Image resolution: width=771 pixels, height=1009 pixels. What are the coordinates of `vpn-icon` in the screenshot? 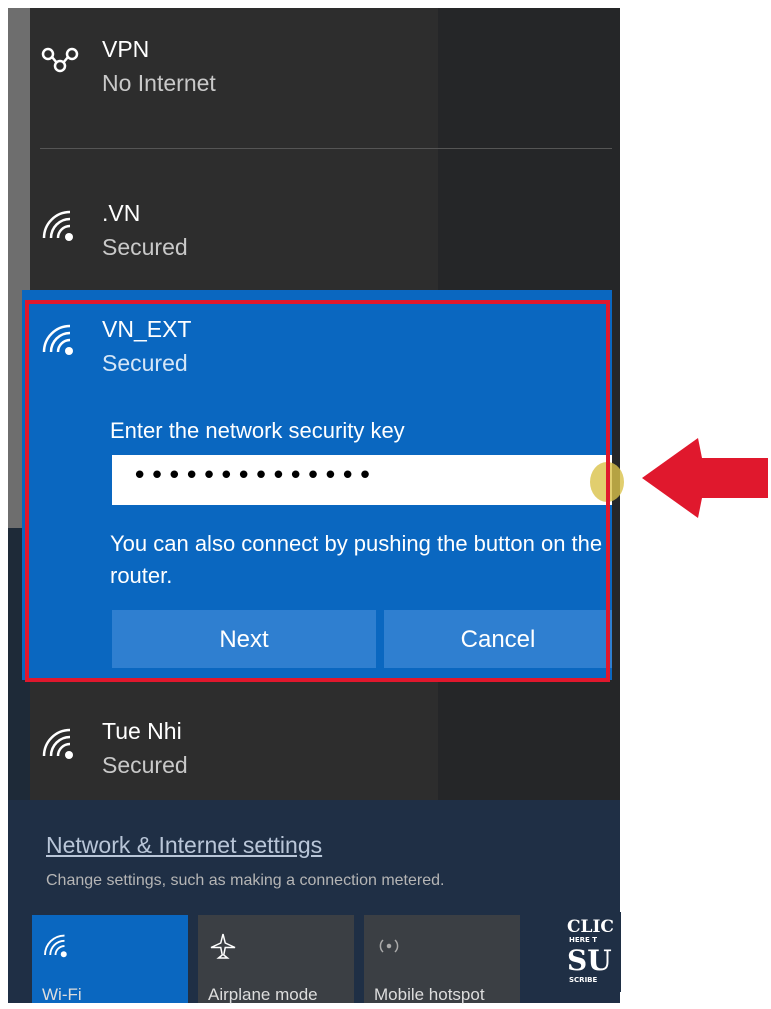 It's located at (60, 60).